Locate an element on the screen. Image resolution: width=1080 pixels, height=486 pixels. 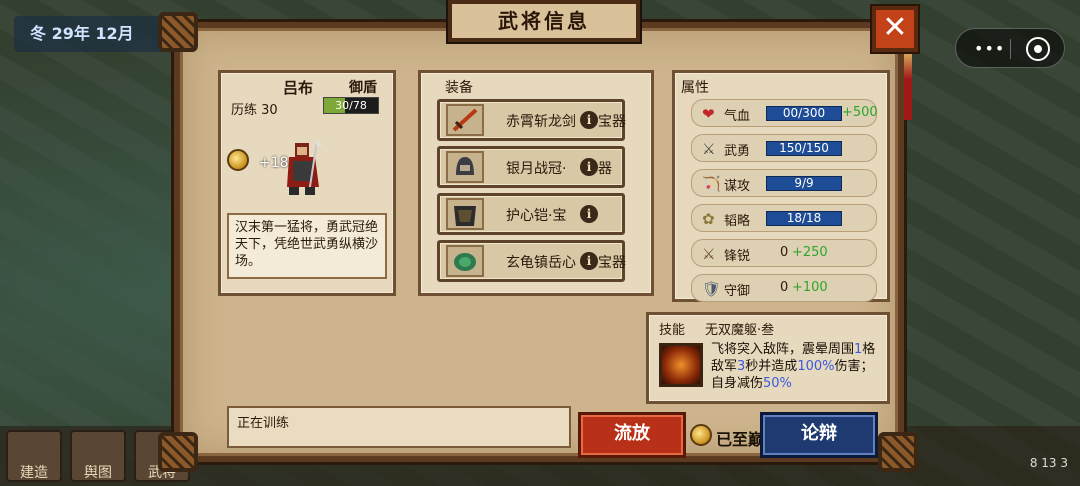
equipment-name: 玄龟镇岳心 is located at coordinates (541, 263).